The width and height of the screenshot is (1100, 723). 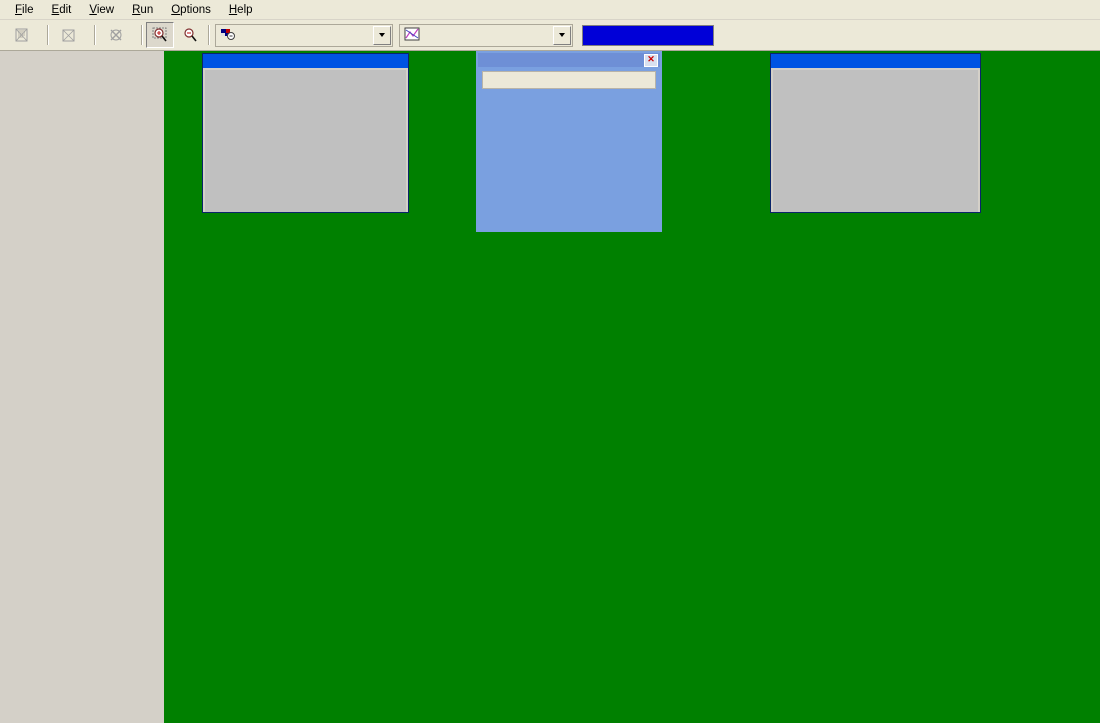 What do you see at coordinates (382, 35) in the screenshot?
I see `vehicle-colors-chevron-down-icon` at bounding box center [382, 35].